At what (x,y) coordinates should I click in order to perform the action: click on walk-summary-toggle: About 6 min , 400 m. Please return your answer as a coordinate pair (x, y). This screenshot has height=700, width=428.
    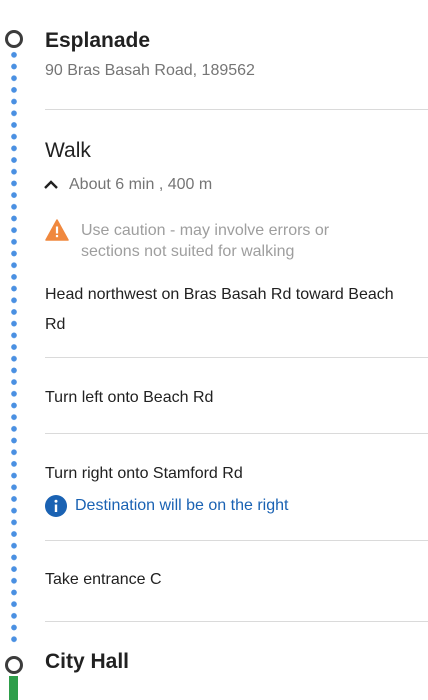
    Looking at the image, I should click on (128, 185).